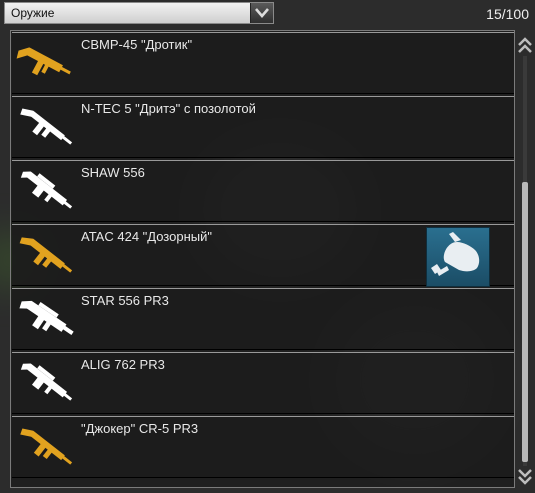 Image resolution: width=535 pixels, height=493 pixels. What do you see at coordinates (137, 44) in the screenshot?
I see `item-name: СВМР-45 "Дротик"` at bounding box center [137, 44].